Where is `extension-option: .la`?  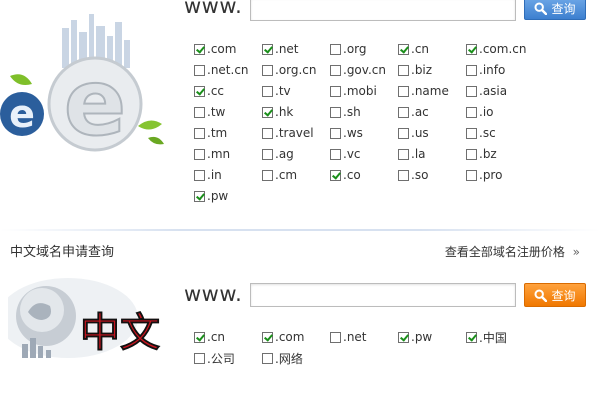 extension-option: .la is located at coordinates (412, 154).